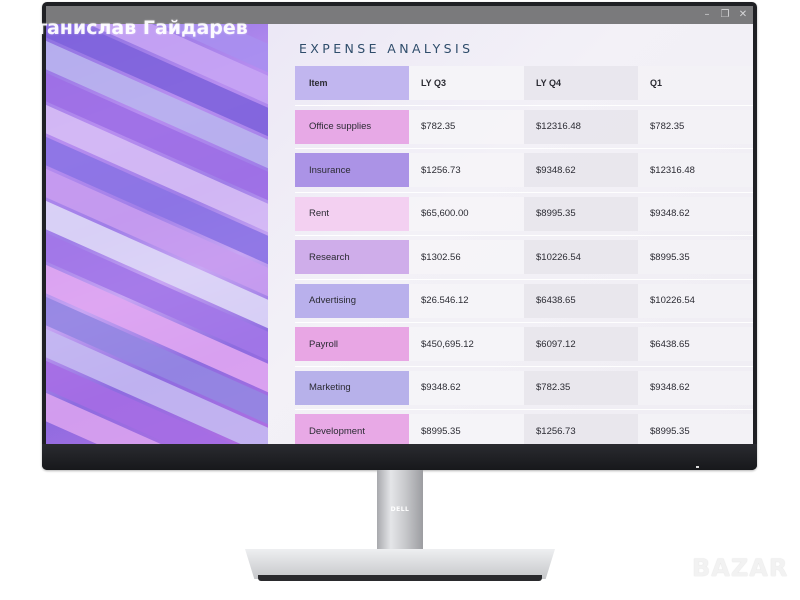  What do you see at coordinates (695, 126) in the screenshot?
I see `q1-cell: $782.35` at bounding box center [695, 126].